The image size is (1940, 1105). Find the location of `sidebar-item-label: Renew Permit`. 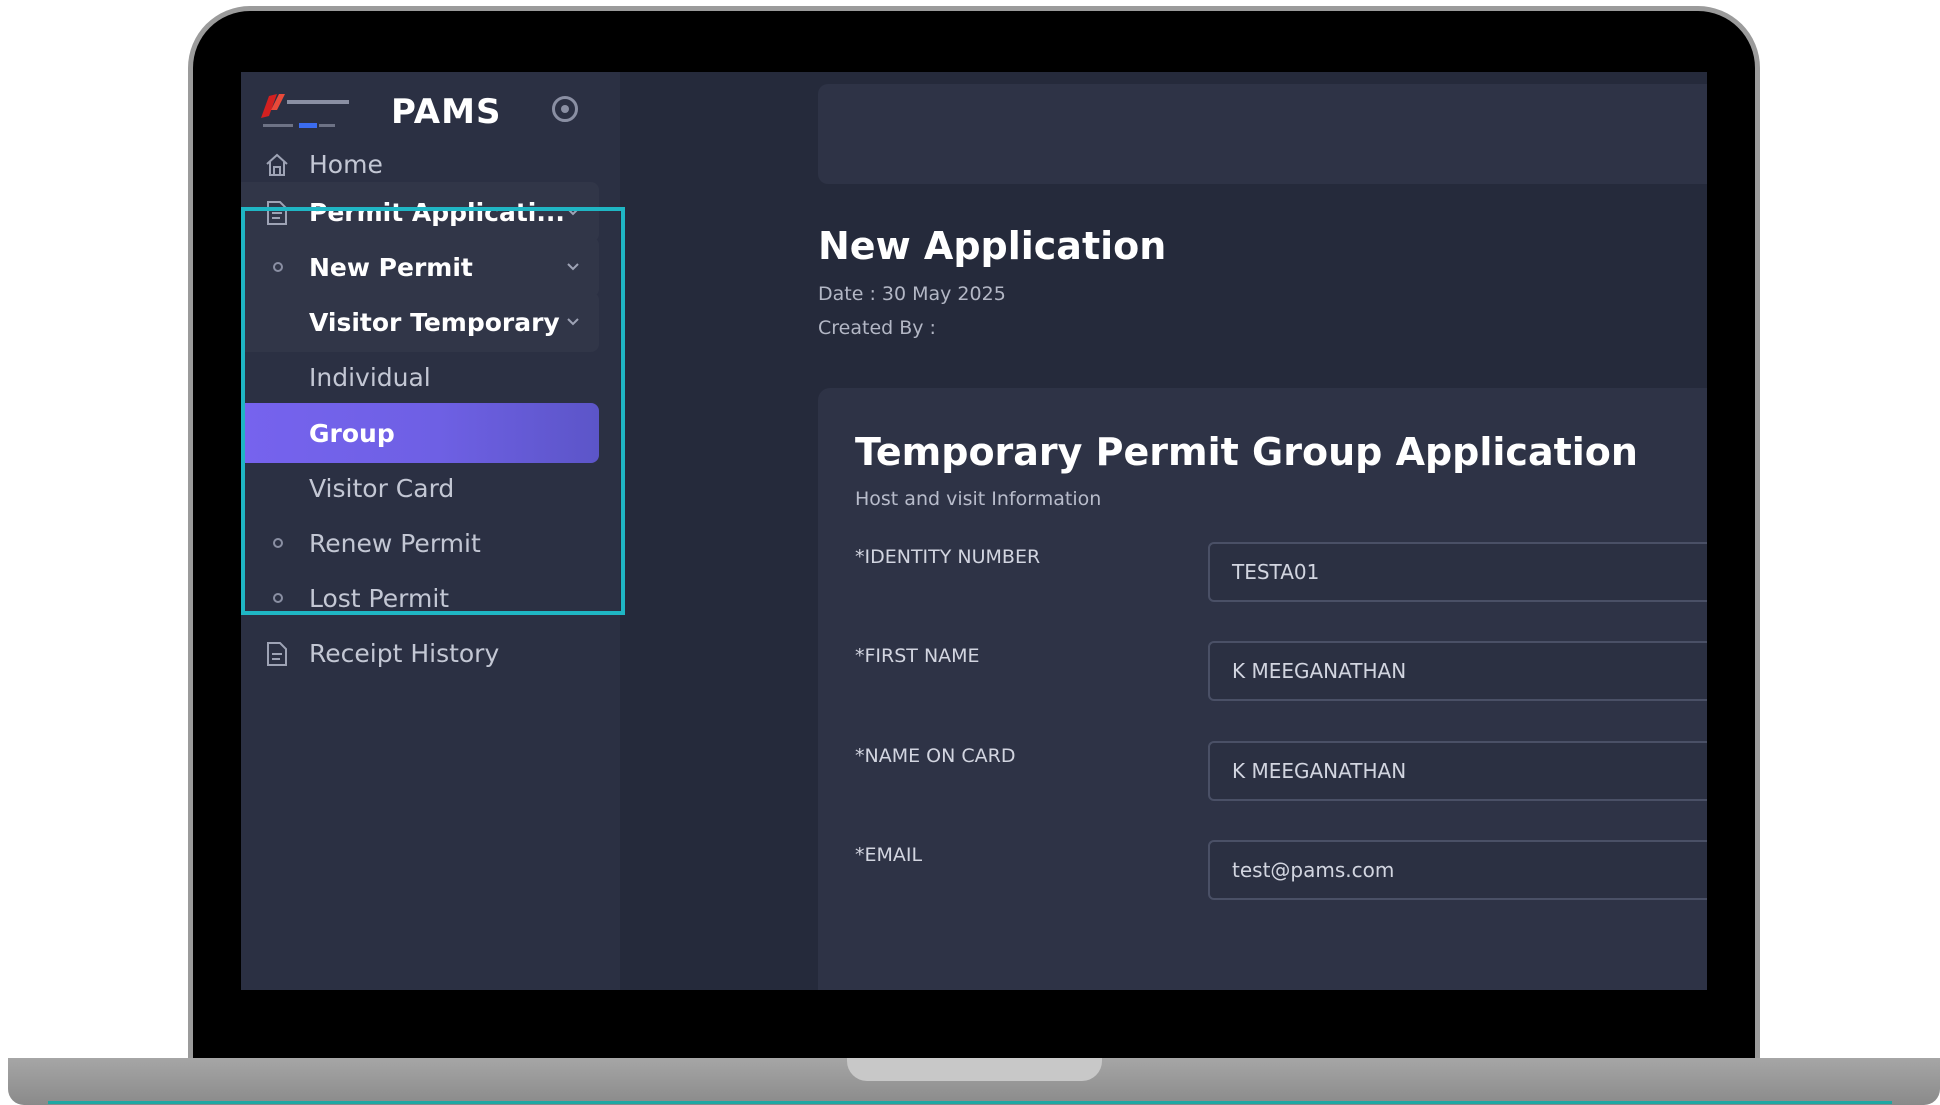

sidebar-item-label: Renew Permit is located at coordinates (395, 543).